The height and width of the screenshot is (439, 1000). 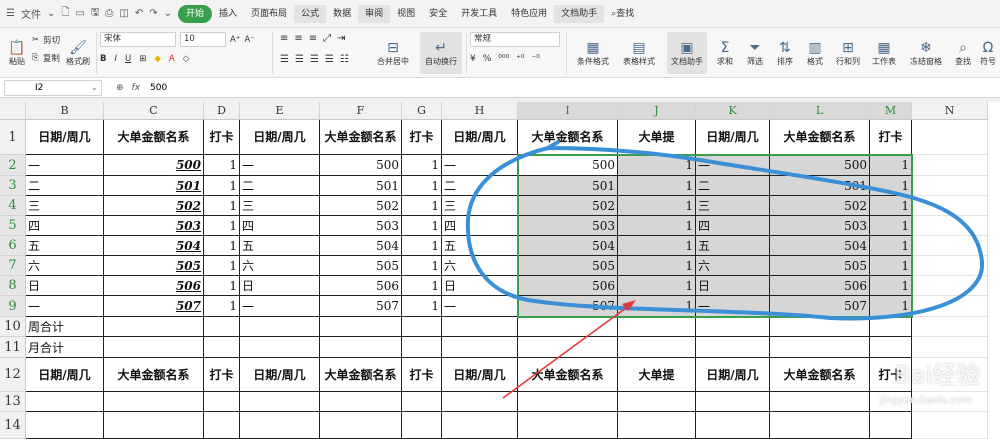 I want to click on tab-review: 审阅, so click(x=374, y=13).